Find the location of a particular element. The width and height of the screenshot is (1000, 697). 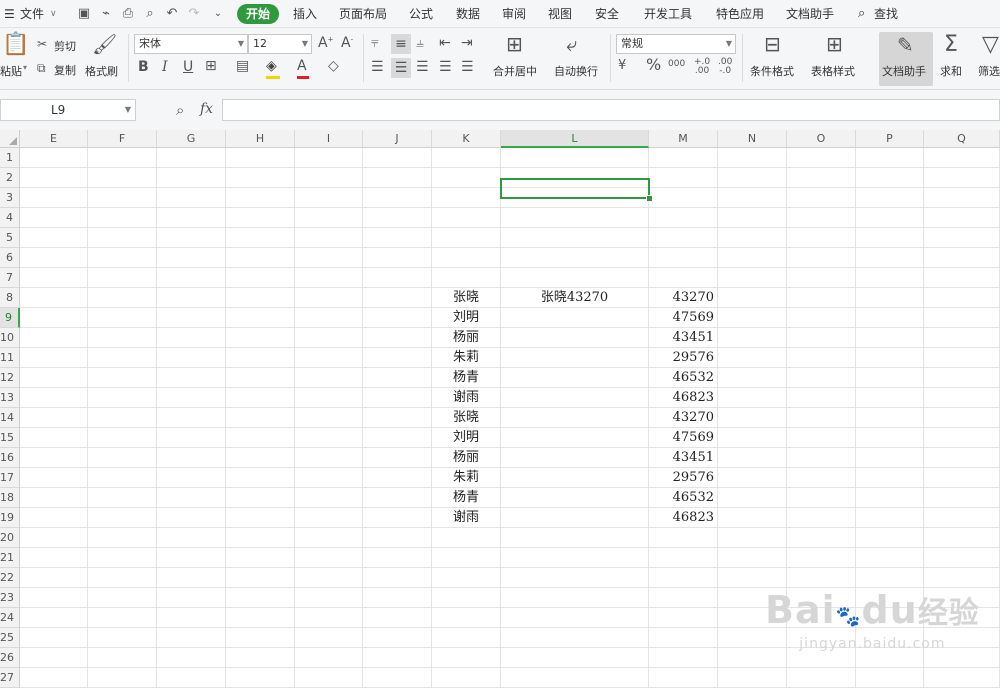

cell-k5 is located at coordinates (466, 238).